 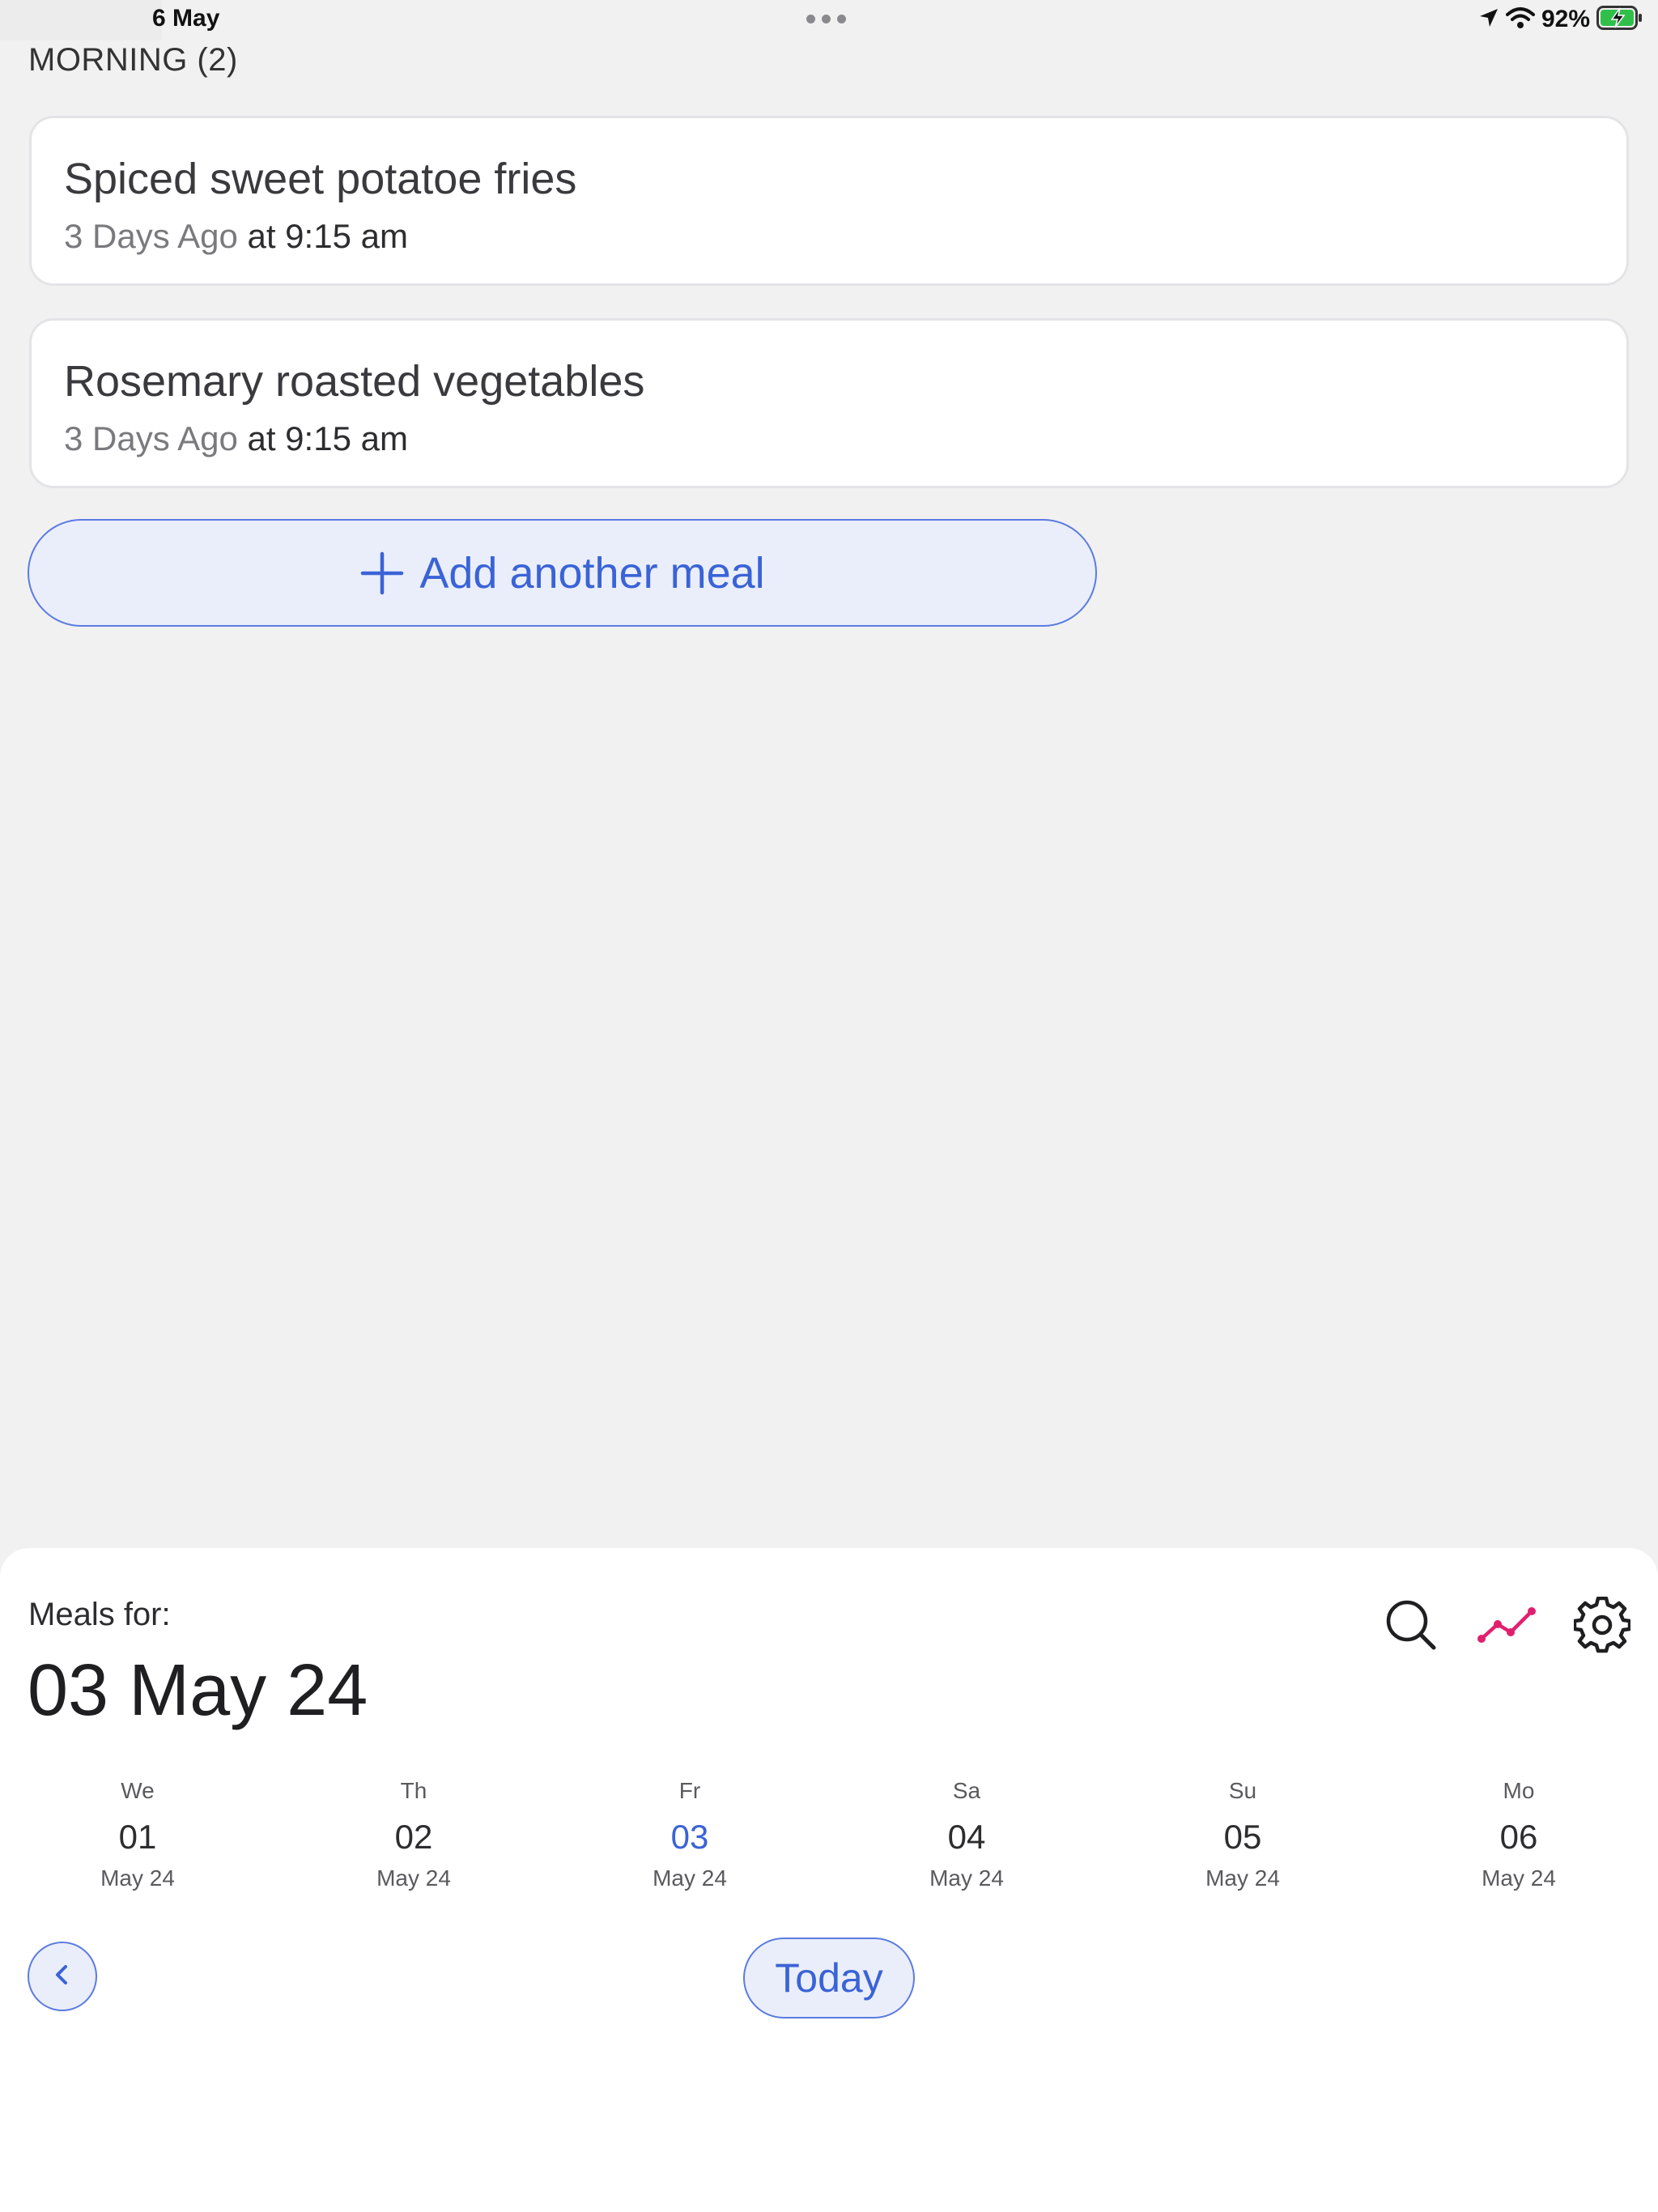 I want to click on location-arrow-icon, so click(x=1488, y=19).